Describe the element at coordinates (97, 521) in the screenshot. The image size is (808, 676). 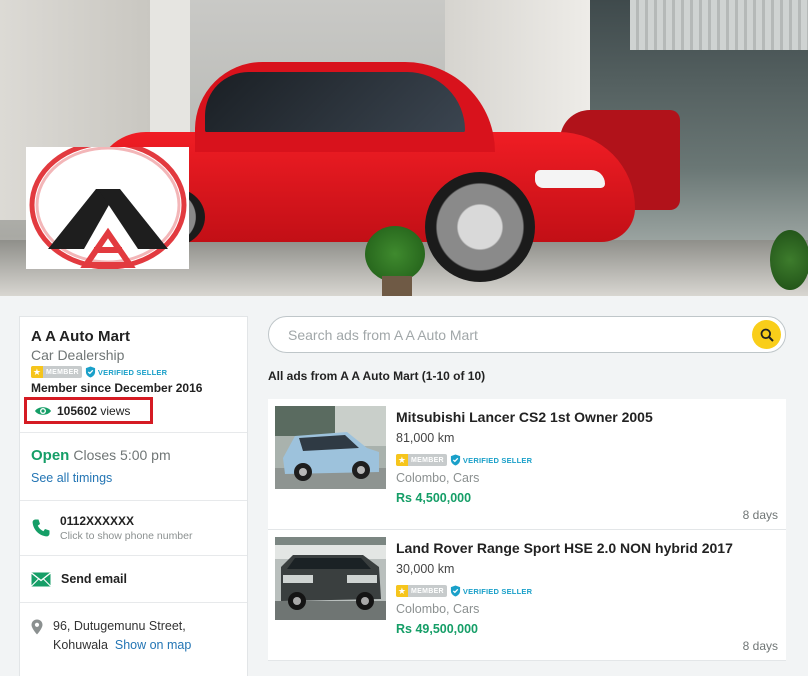
I see `phone-number: 0112XXXXXX` at that location.